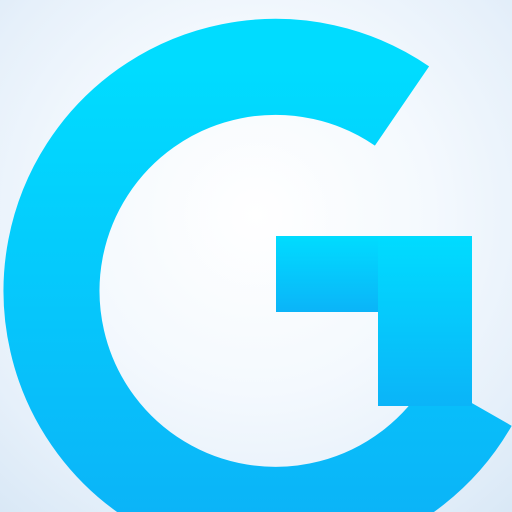 This screenshot has height=512, width=512. Describe the element at coordinates (425, 321) in the screenshot. I see `g-spur` at that location.